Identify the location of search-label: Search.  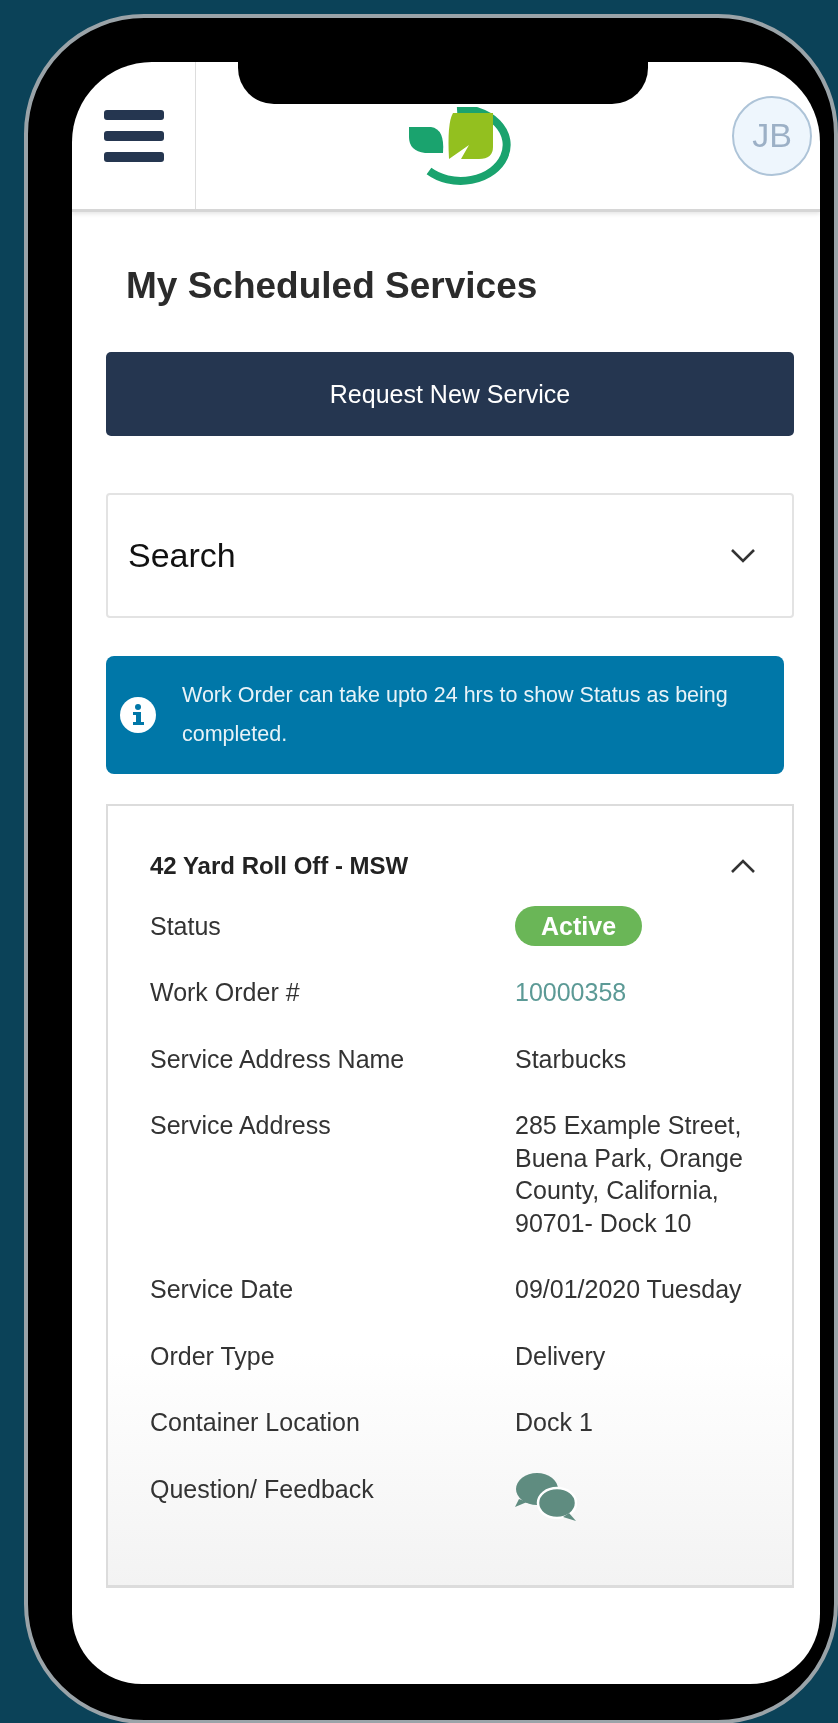
(182, 556).